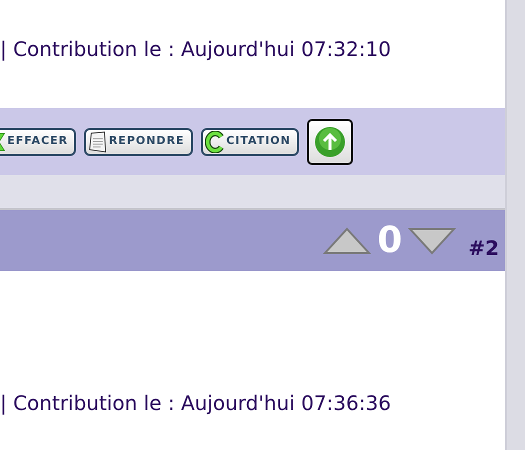 The width and height of the screenshot is (525, 450). I want to click on document-icon, so click(97, 141).